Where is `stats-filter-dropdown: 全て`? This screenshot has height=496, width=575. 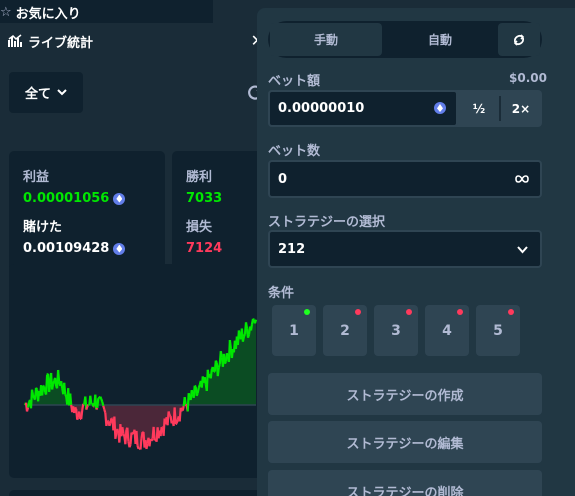 stats-filter-dropdown: 全て is located at coordinates (46, 92).